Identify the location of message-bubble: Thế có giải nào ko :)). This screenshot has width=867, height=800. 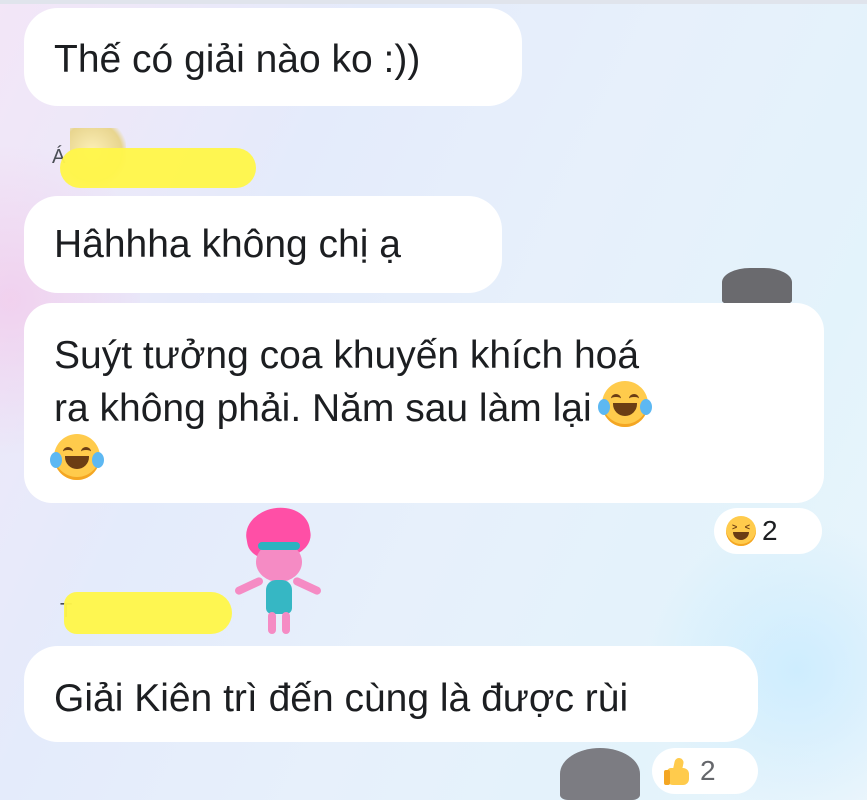
(273, 57).